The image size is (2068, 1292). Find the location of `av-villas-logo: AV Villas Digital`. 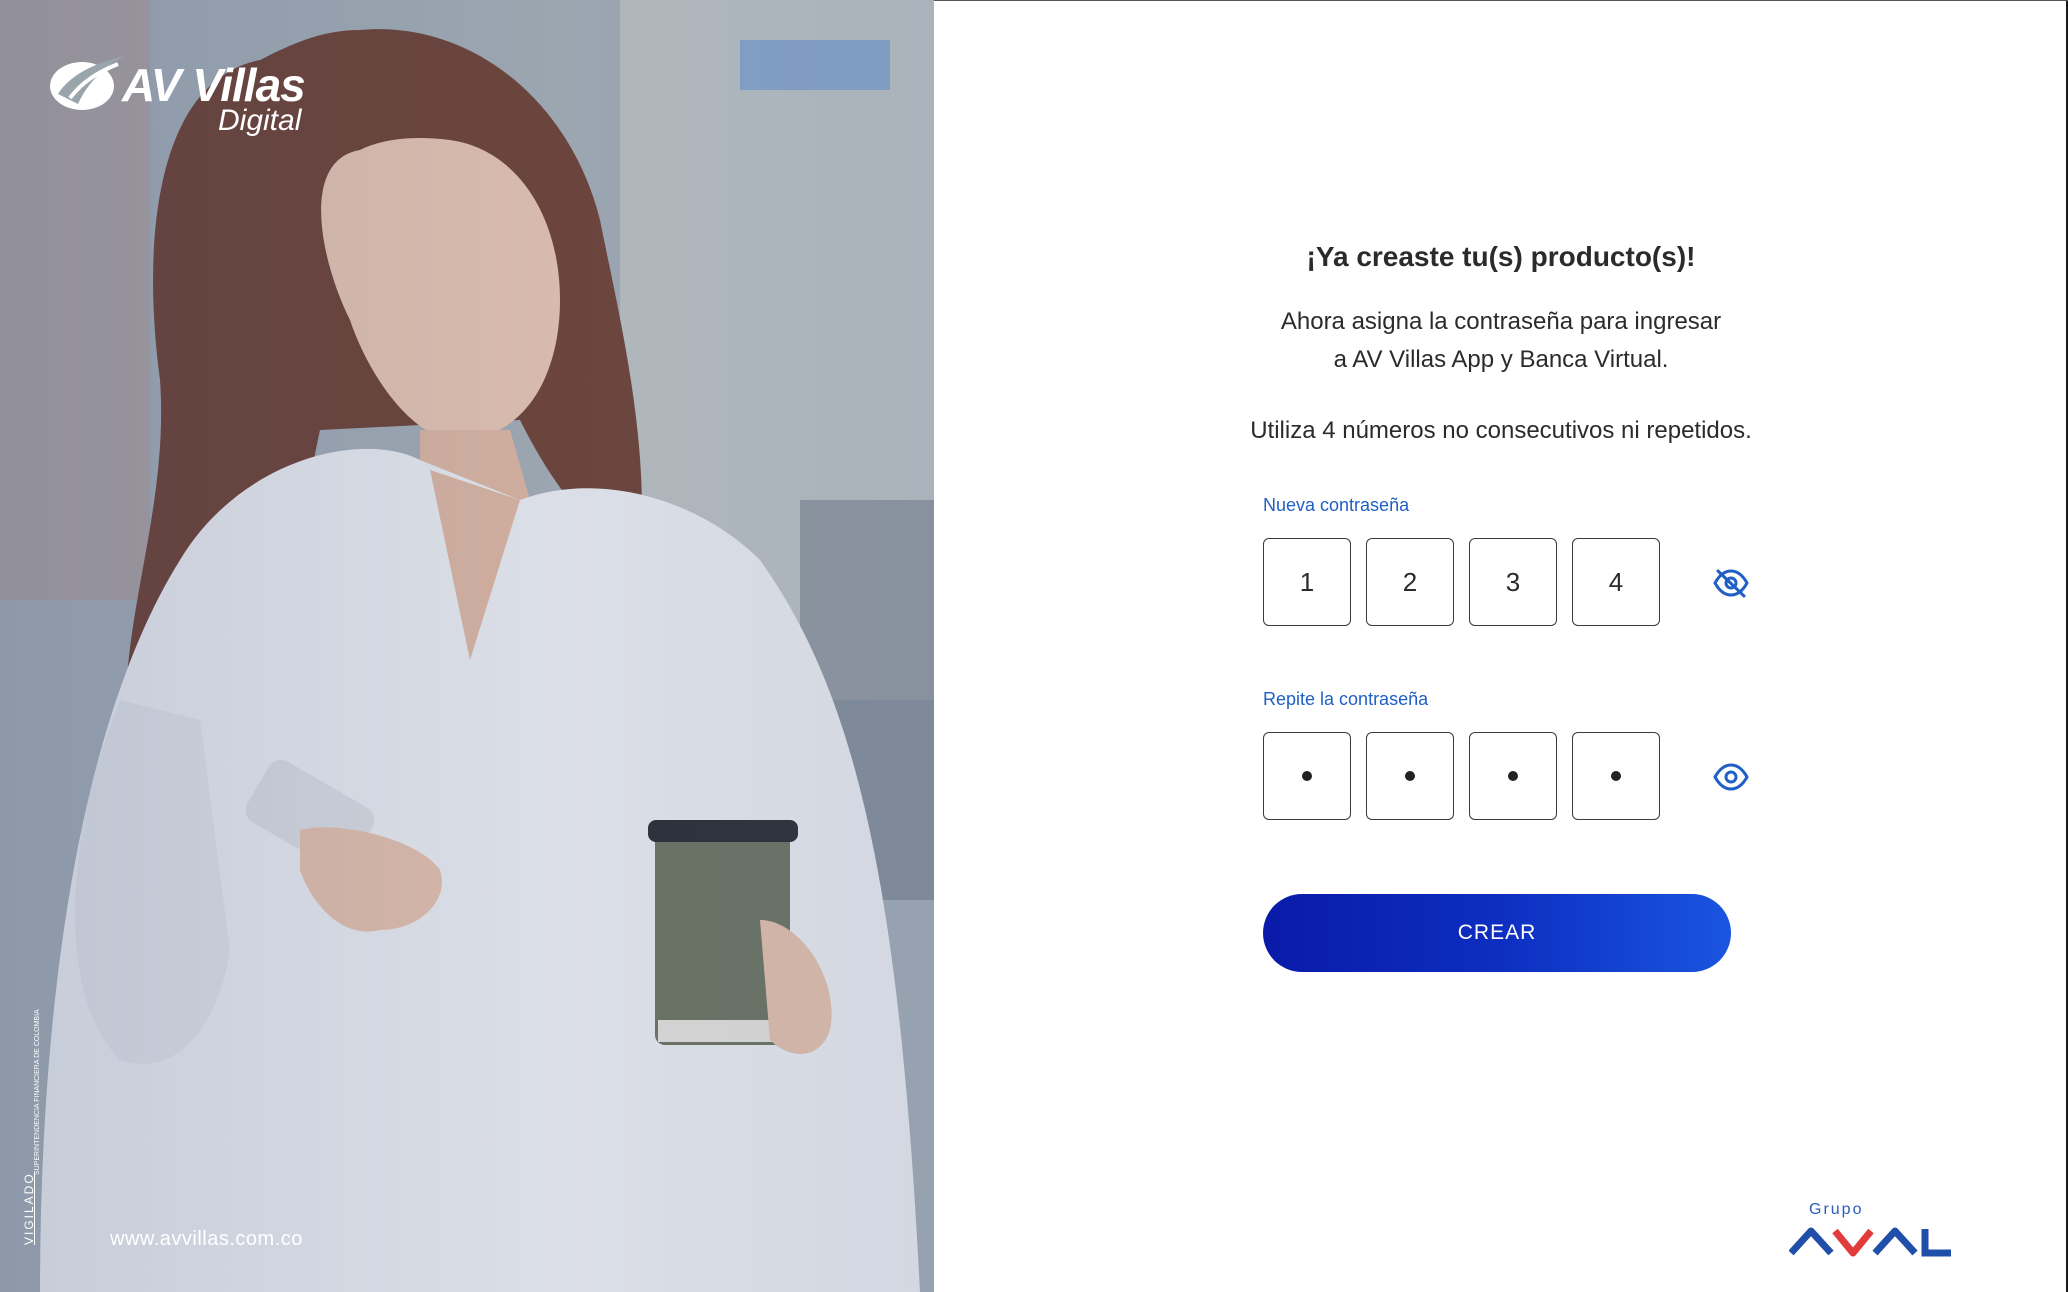

av-villas-logo: AV Villas Digital is located at coordinates (188, 99).